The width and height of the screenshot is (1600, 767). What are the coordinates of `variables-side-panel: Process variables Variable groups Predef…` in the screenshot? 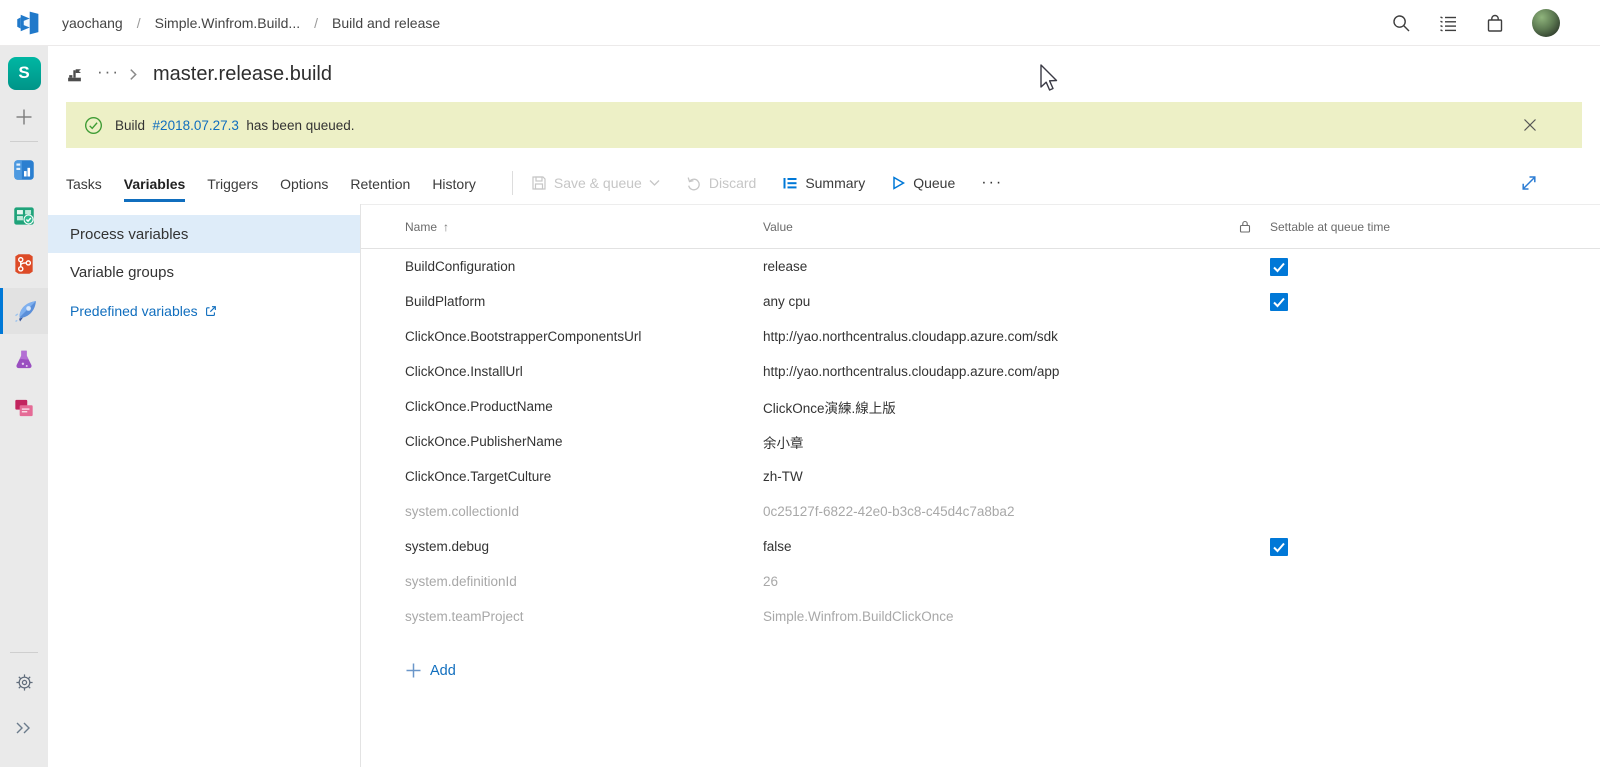 It's located at (204, 485).